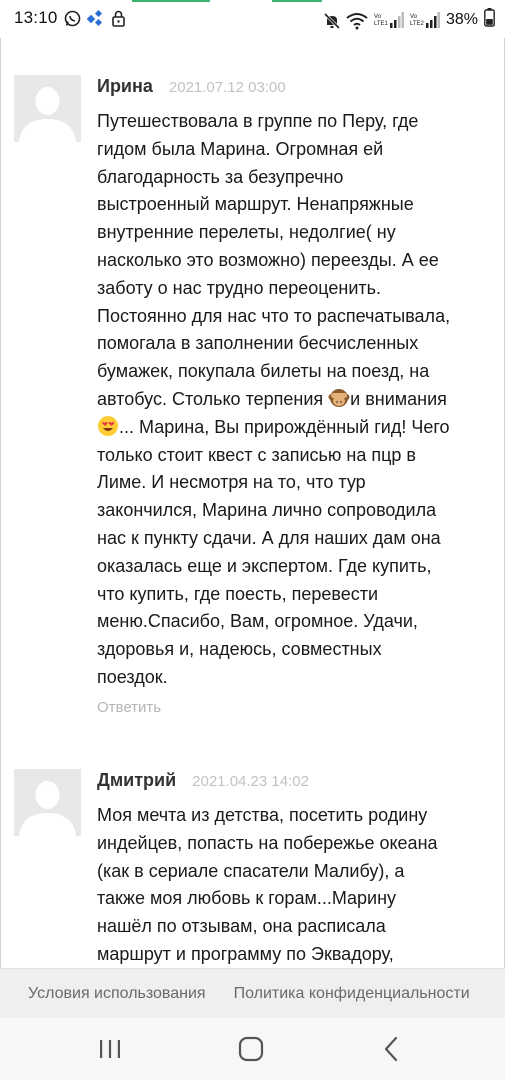  I want to click on navigation-bar, so click(252, 1049).